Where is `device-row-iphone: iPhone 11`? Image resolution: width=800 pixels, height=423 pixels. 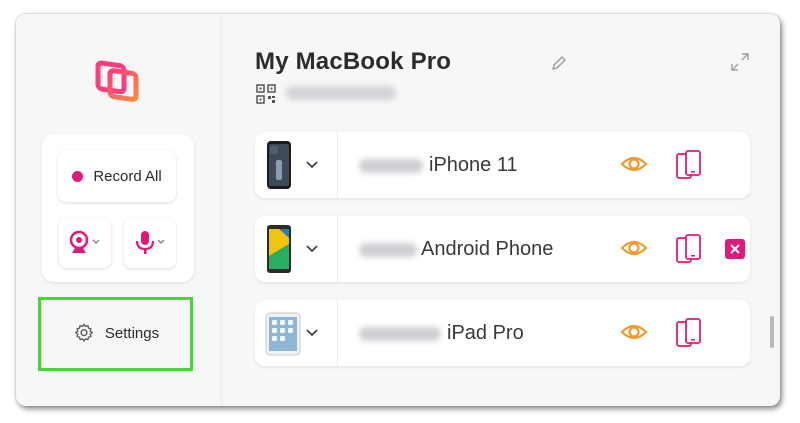
device-row-iphone: iPhone 11 is located at coordinates (502, 165).